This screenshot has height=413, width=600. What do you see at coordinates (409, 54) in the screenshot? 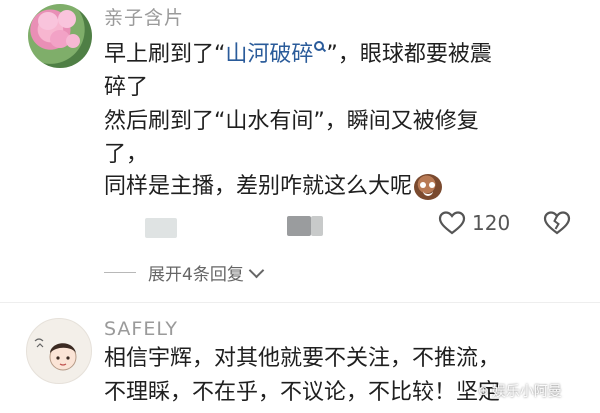
I see `comment-text-segment: ”，眼球都要被震` at bounding box center [409, 54].